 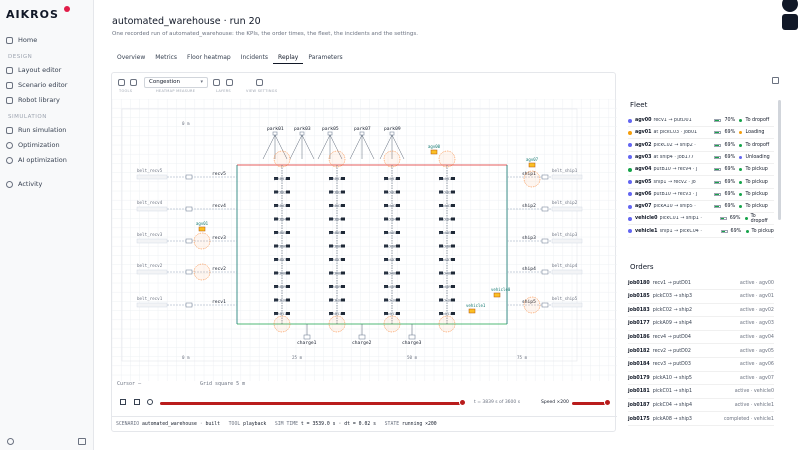 What do you see at coordinates (529, 269) in the screenshot?
I see `ship-label: ship4` at bounding box center [529, 269].